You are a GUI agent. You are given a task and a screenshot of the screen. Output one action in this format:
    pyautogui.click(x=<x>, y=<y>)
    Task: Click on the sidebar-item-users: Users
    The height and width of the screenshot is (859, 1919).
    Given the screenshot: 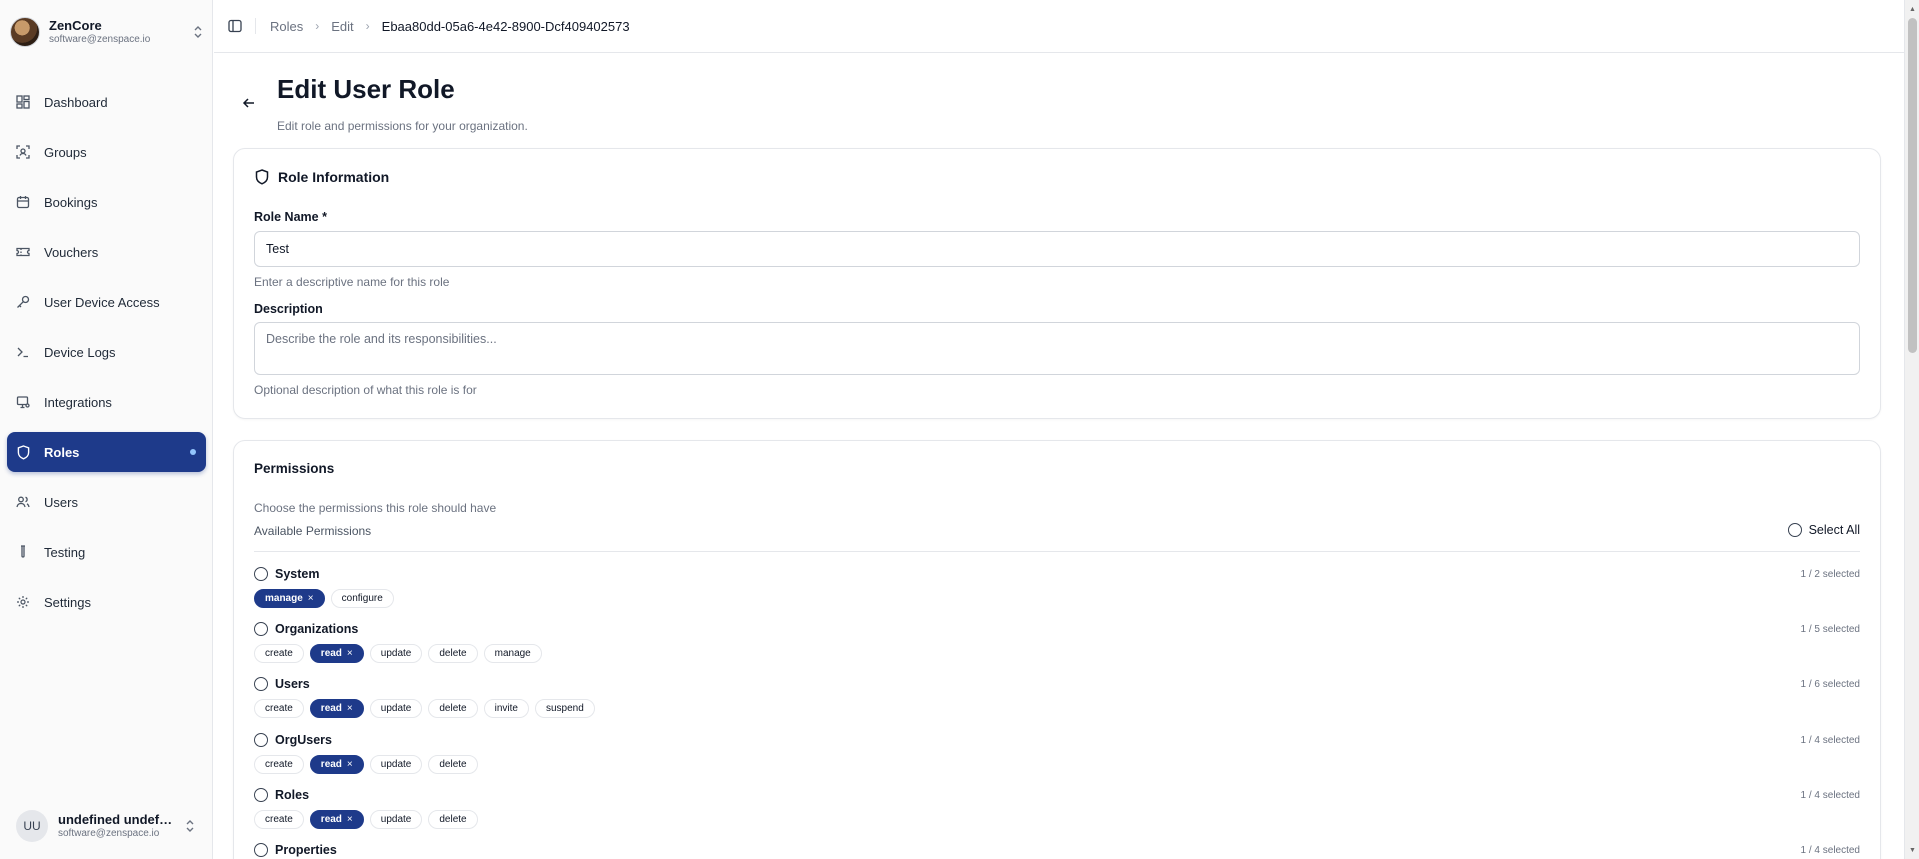 What is the action you would take?
    pyautogui.click(x=106, y=502)
    